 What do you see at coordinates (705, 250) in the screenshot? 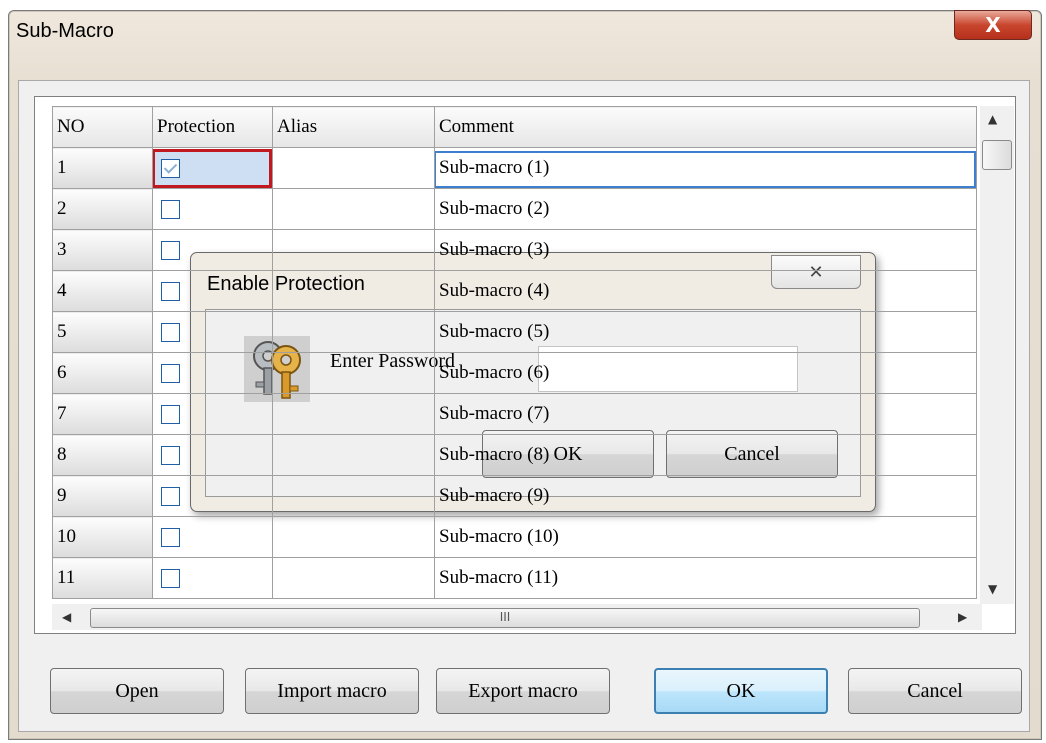
I see `comment-cell: Sub-macro (3)` at bounding box center [705, 250].